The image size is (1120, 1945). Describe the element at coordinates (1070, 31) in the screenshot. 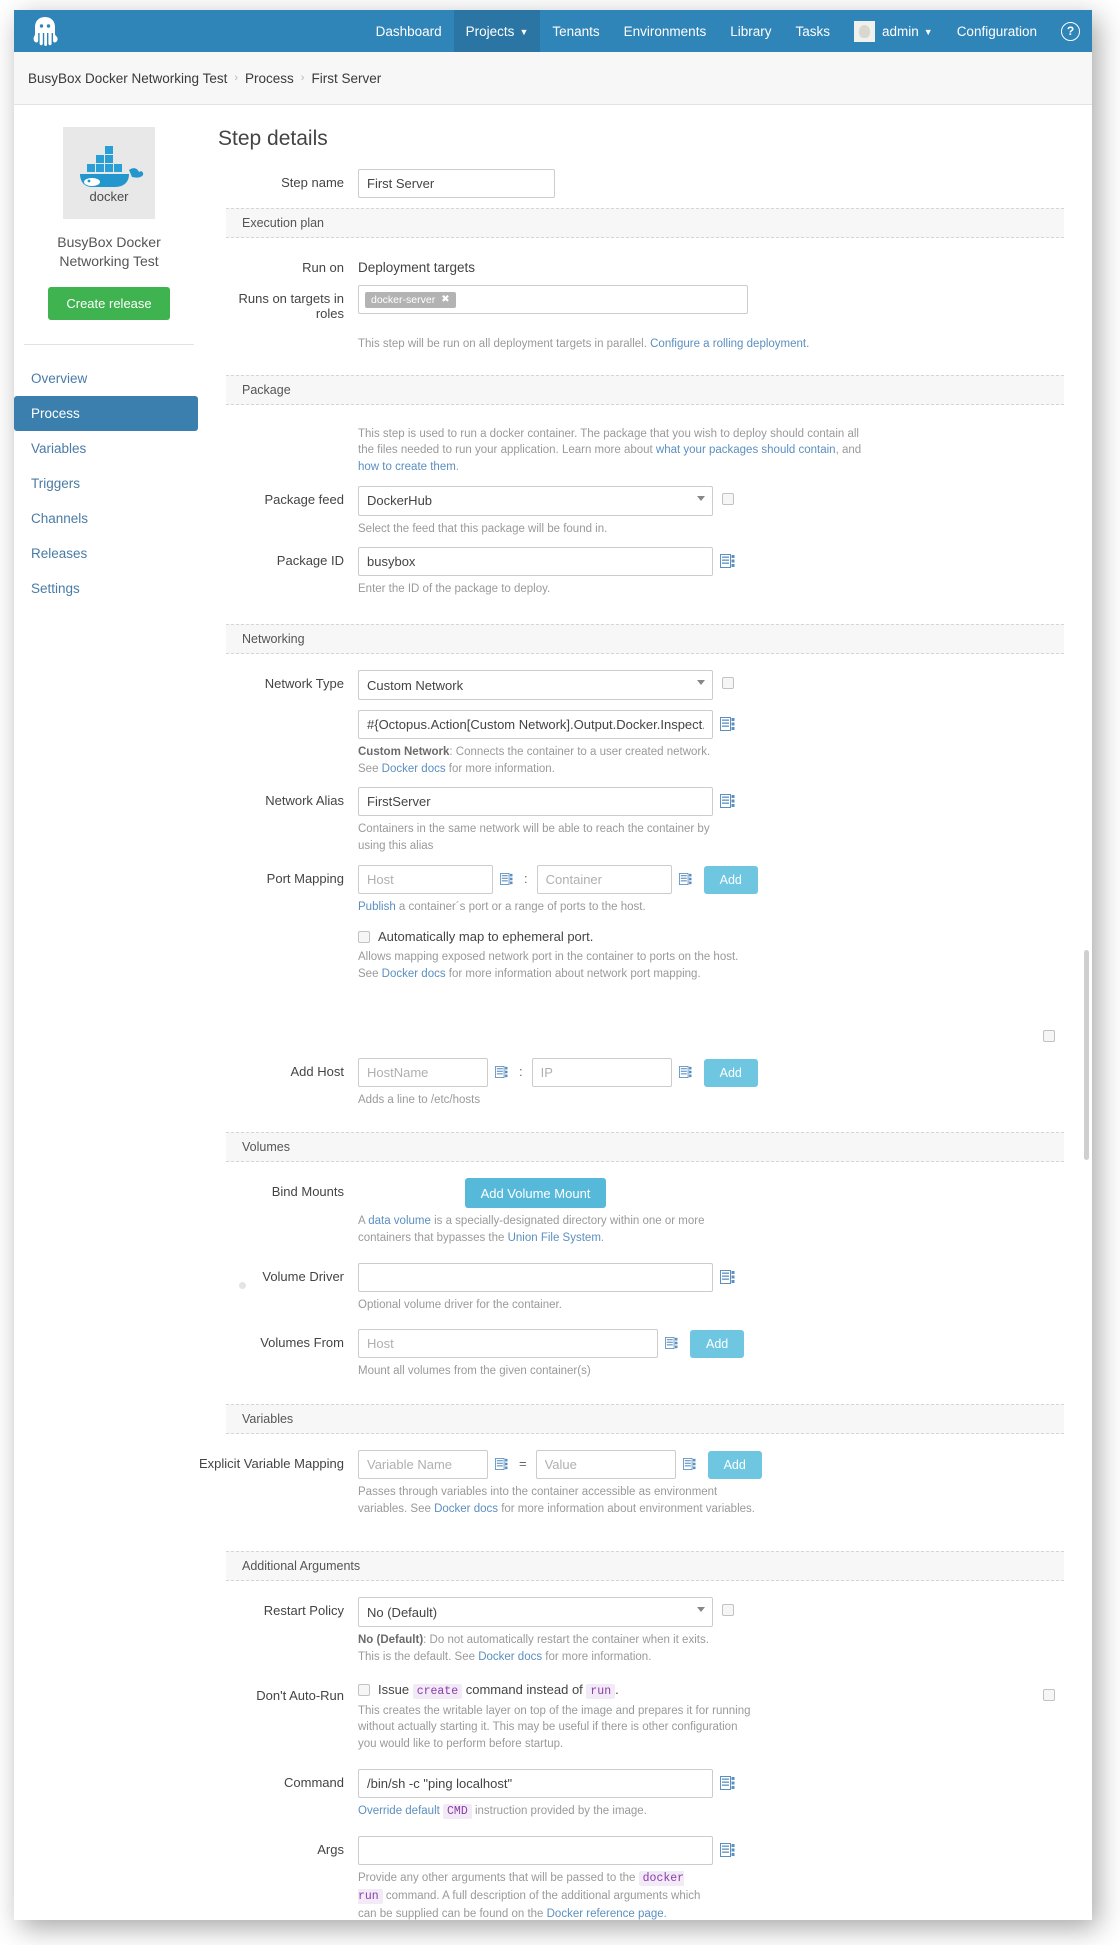

I see `nav-item-help: ?` at that location.